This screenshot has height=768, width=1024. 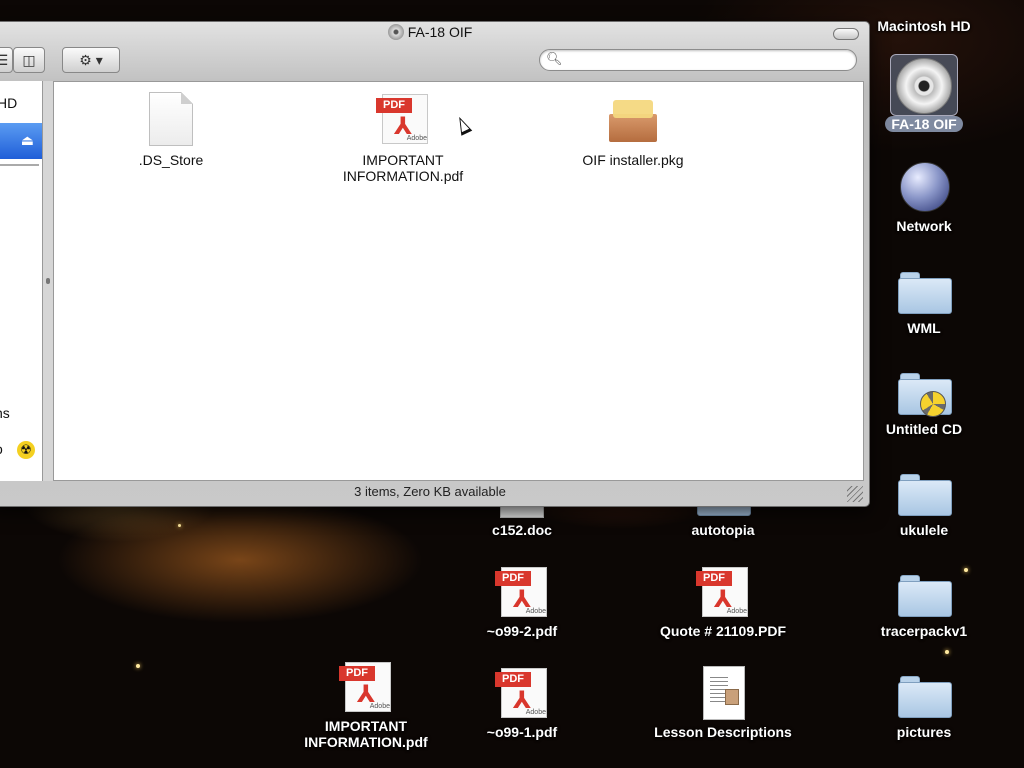 I want to click on action-menu-button: ⚙ ▾, so click(x=91, y=60).